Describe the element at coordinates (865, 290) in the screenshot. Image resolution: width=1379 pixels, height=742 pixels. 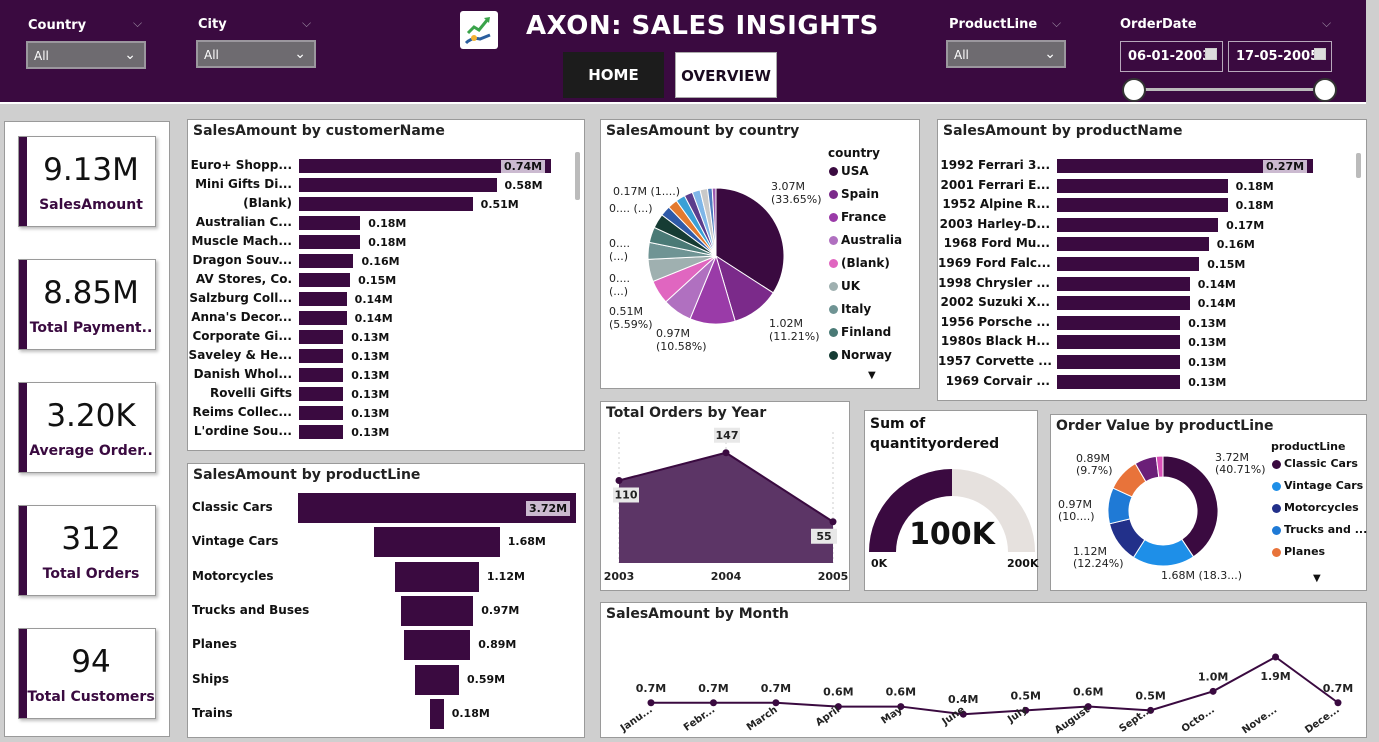
I see `legend-item: UK` at that location.